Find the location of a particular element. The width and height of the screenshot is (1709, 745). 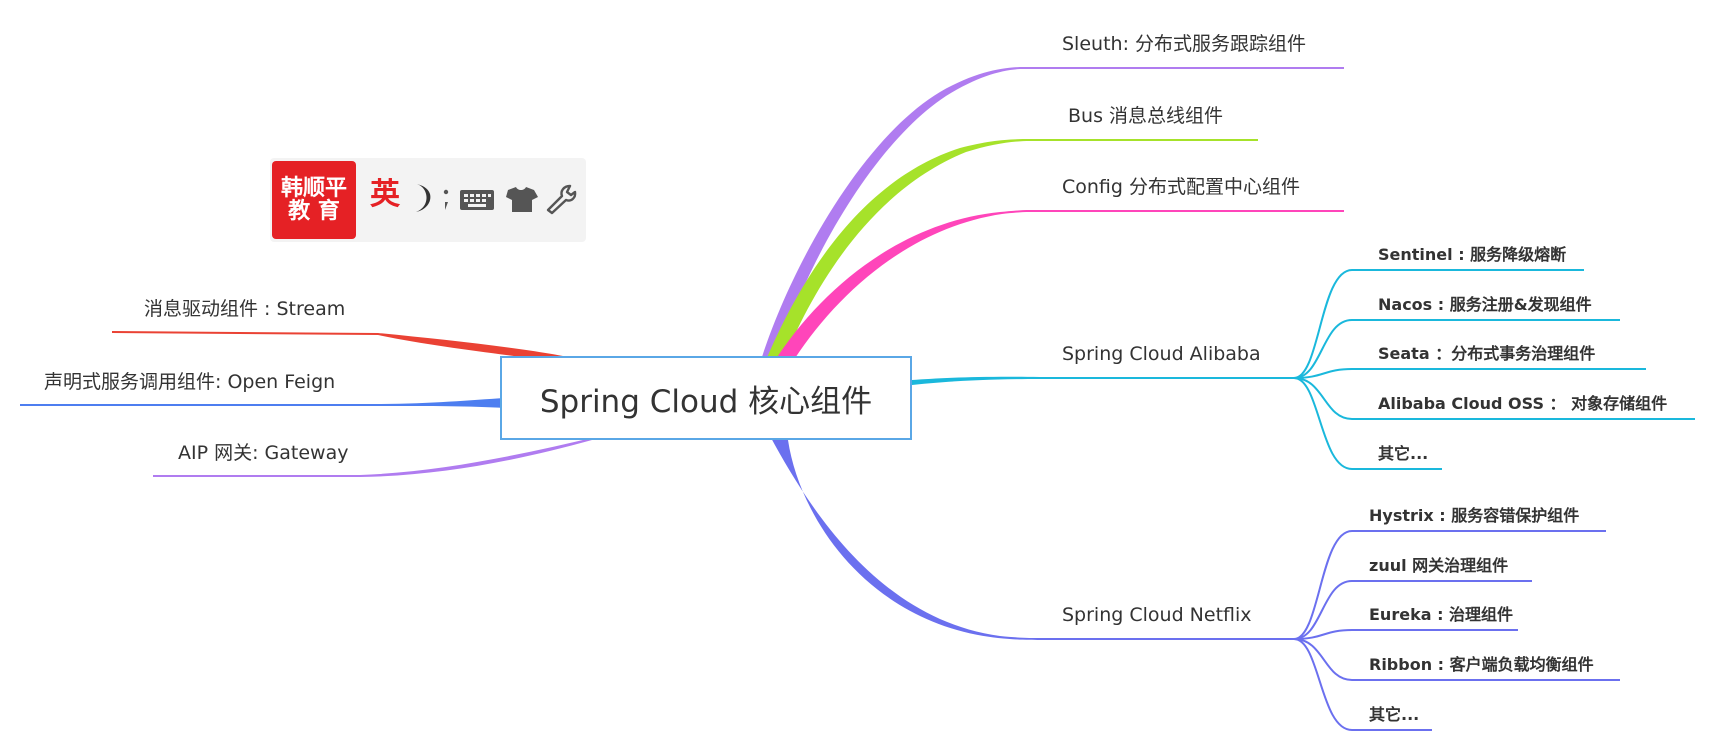

branch-feign-line is located at coordinates (262, 403).